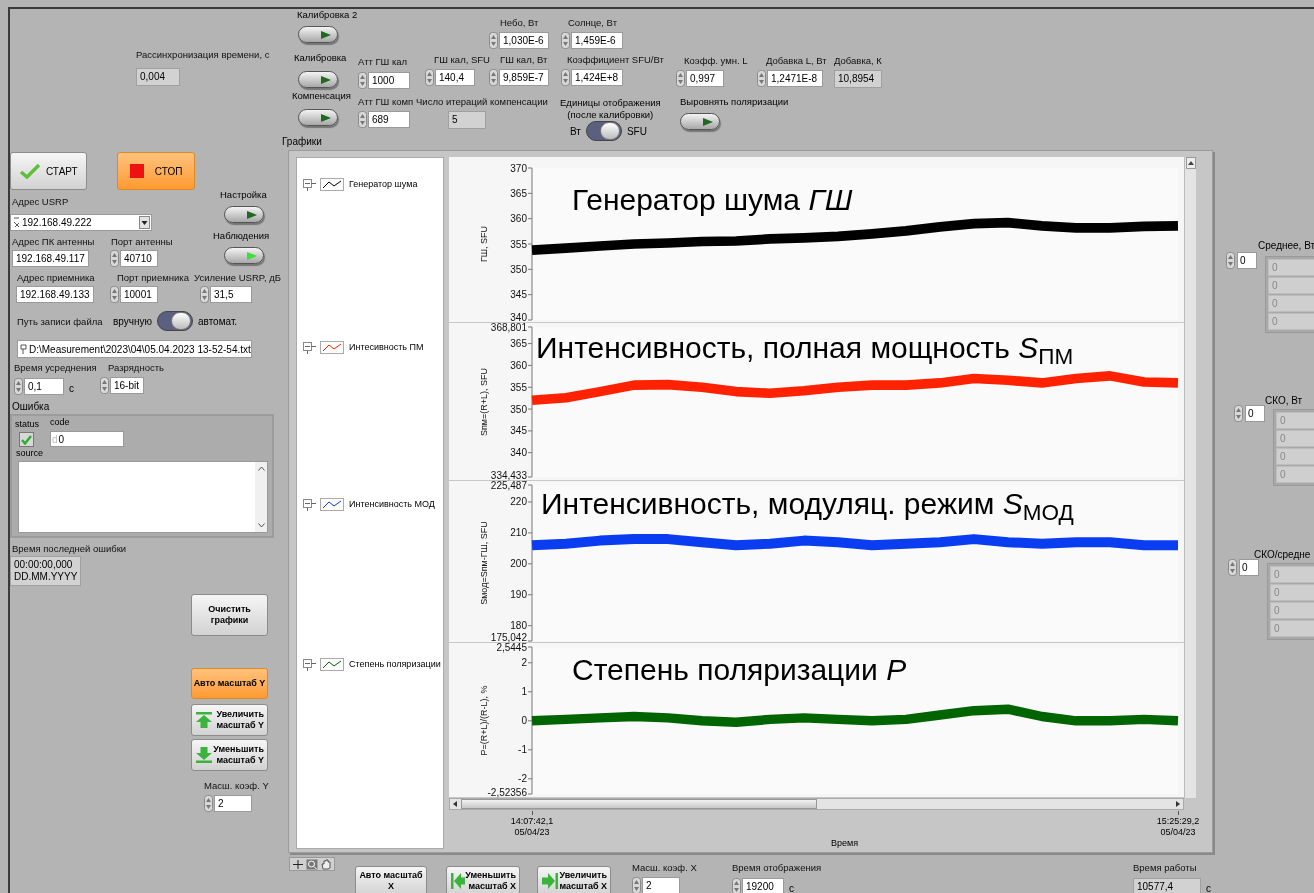 The height and width of the screenshot is (893, 1314). What do you see at coordinates (139, 258) in the screenshot?
I see `number-field: 40710` at bounding box center [139, 258].